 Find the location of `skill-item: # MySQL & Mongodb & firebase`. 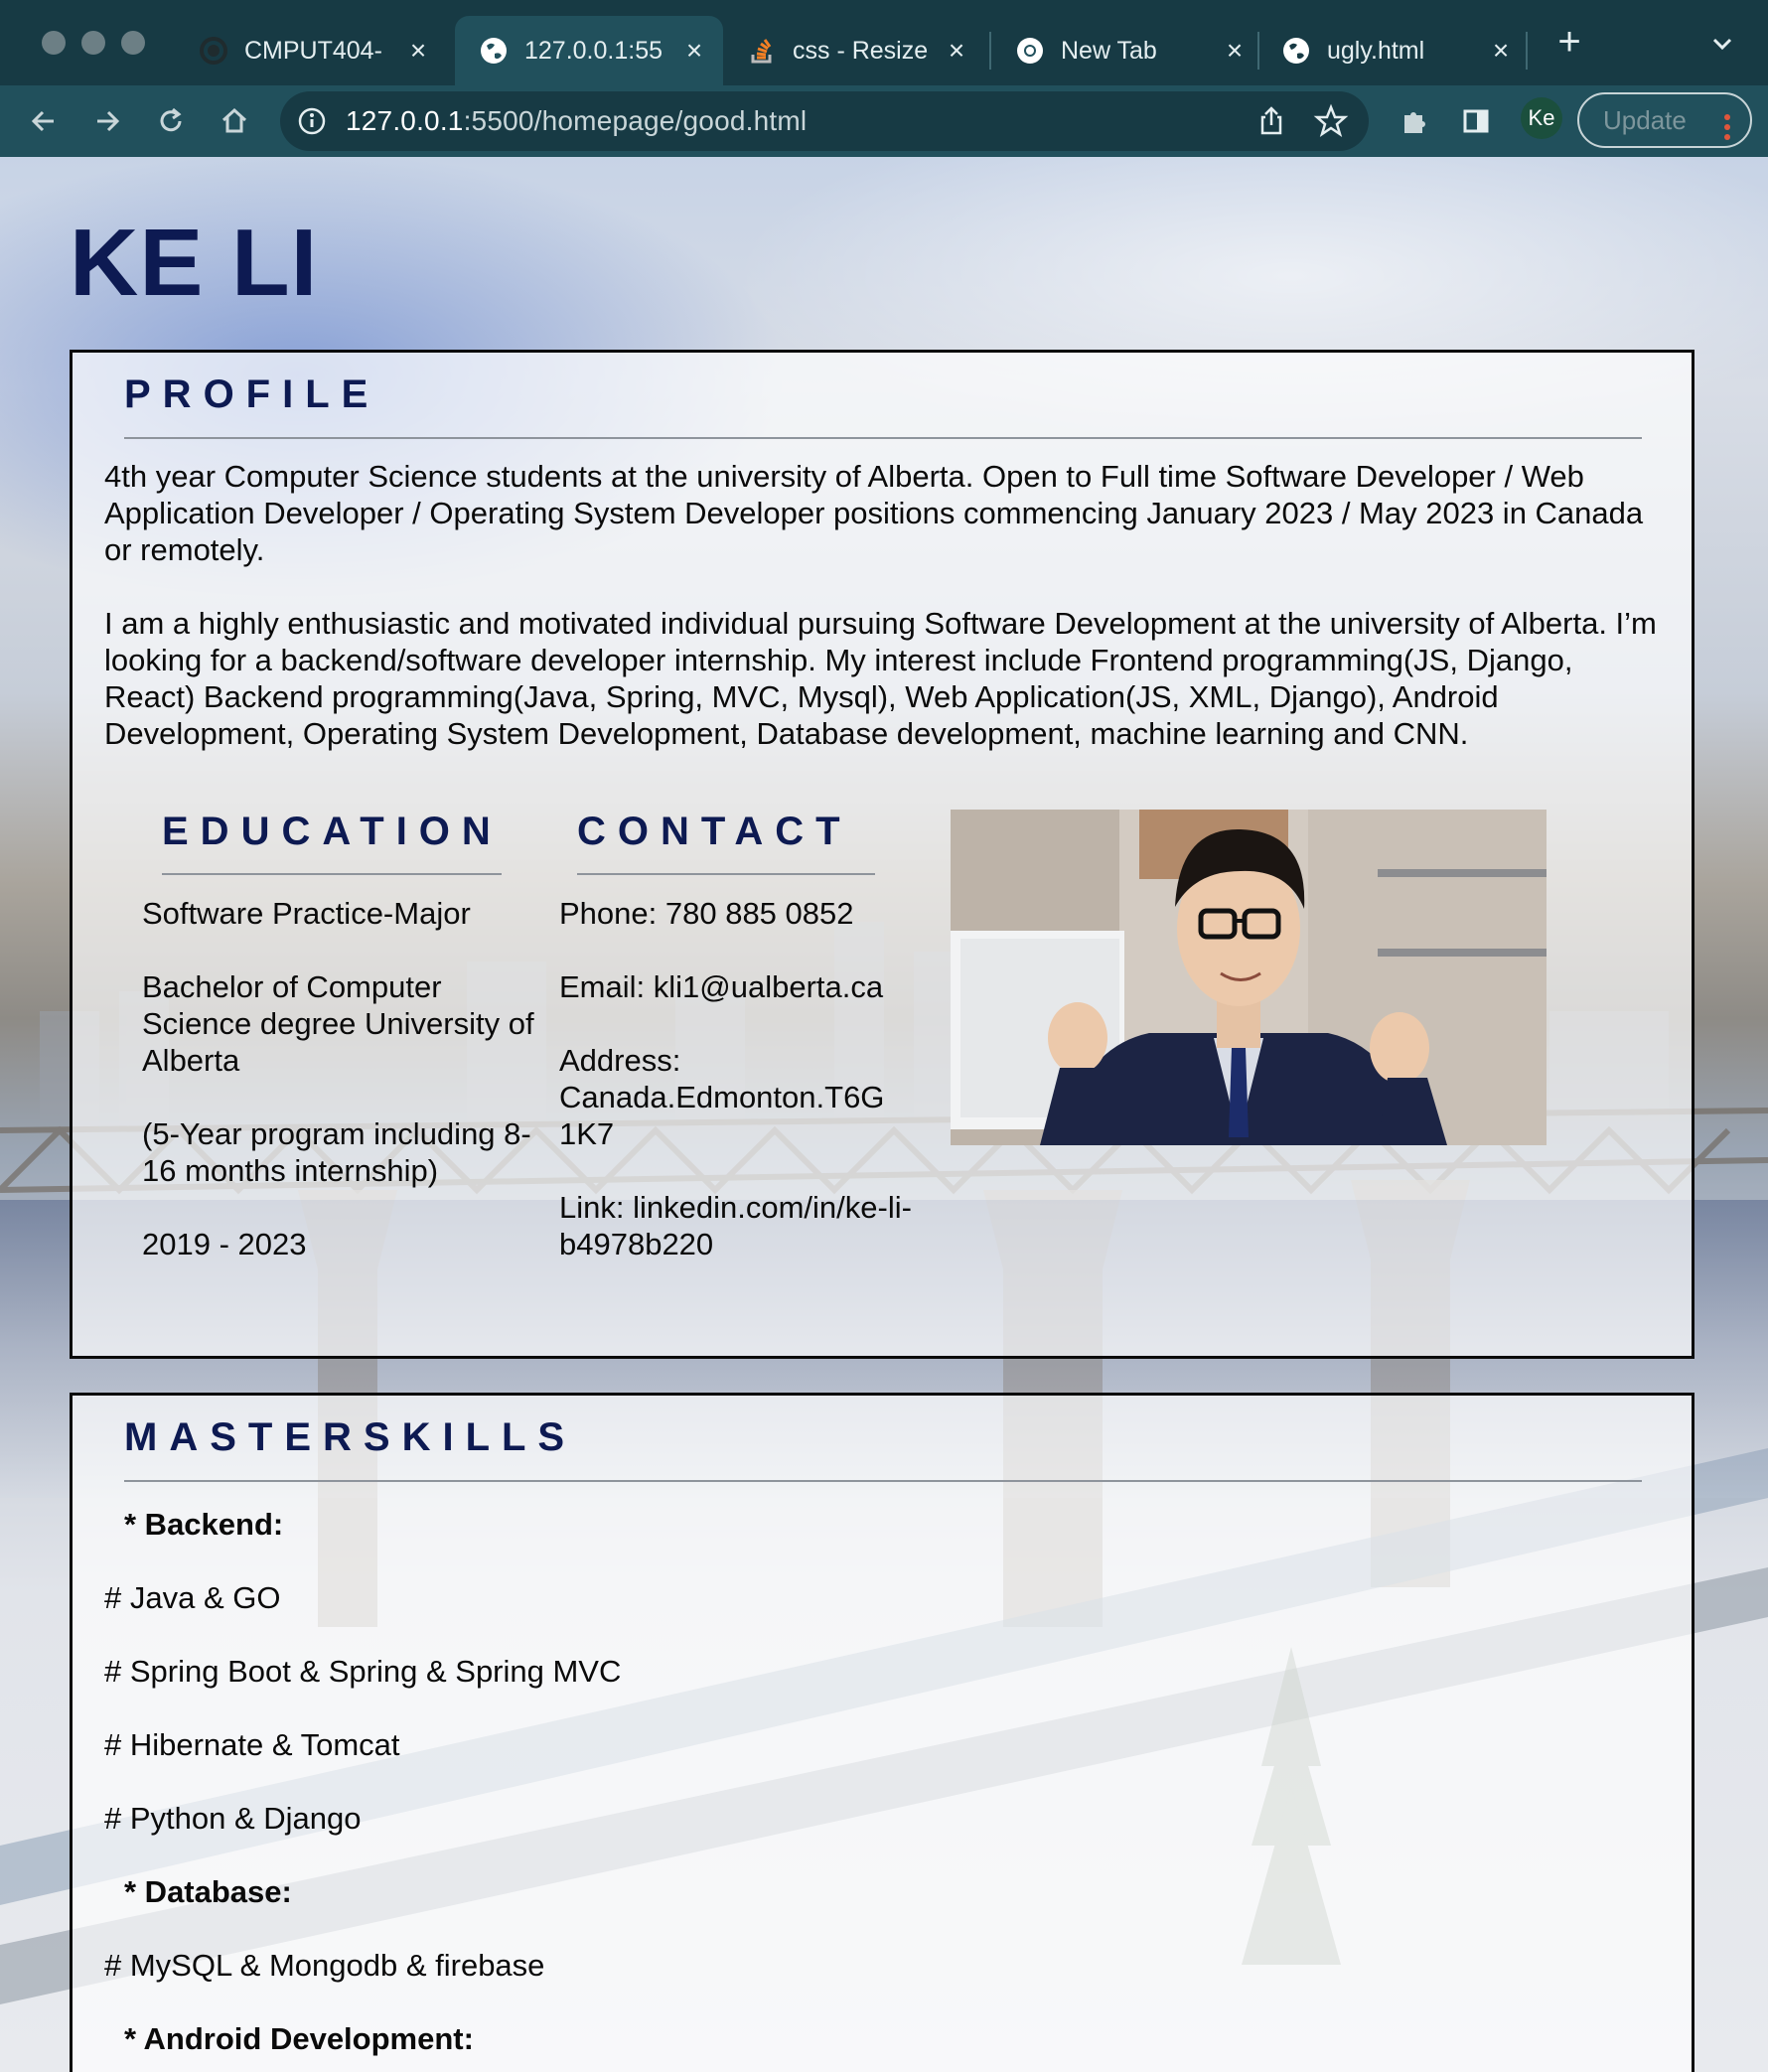

skill-item: # MySQL & Mongodb & firebase is located at coordinates (325, 1965).